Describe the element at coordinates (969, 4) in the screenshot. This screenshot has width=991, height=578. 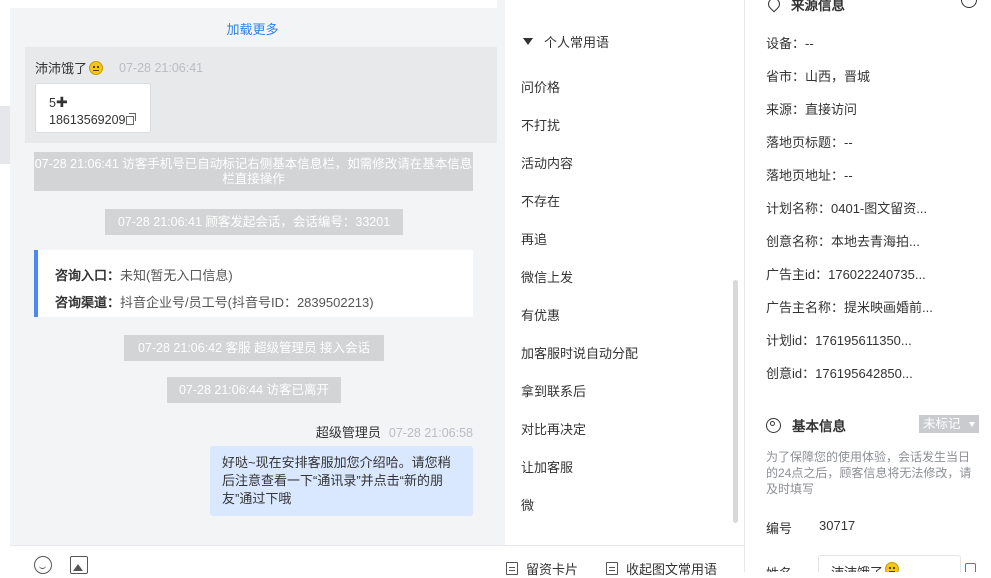
I see `shield-icon` at that location.